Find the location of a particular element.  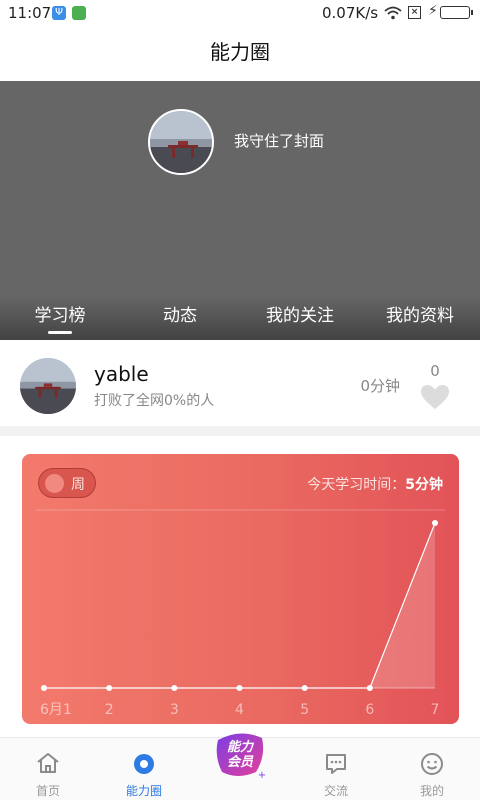

battery-icon is located at coordinates (456, 12).